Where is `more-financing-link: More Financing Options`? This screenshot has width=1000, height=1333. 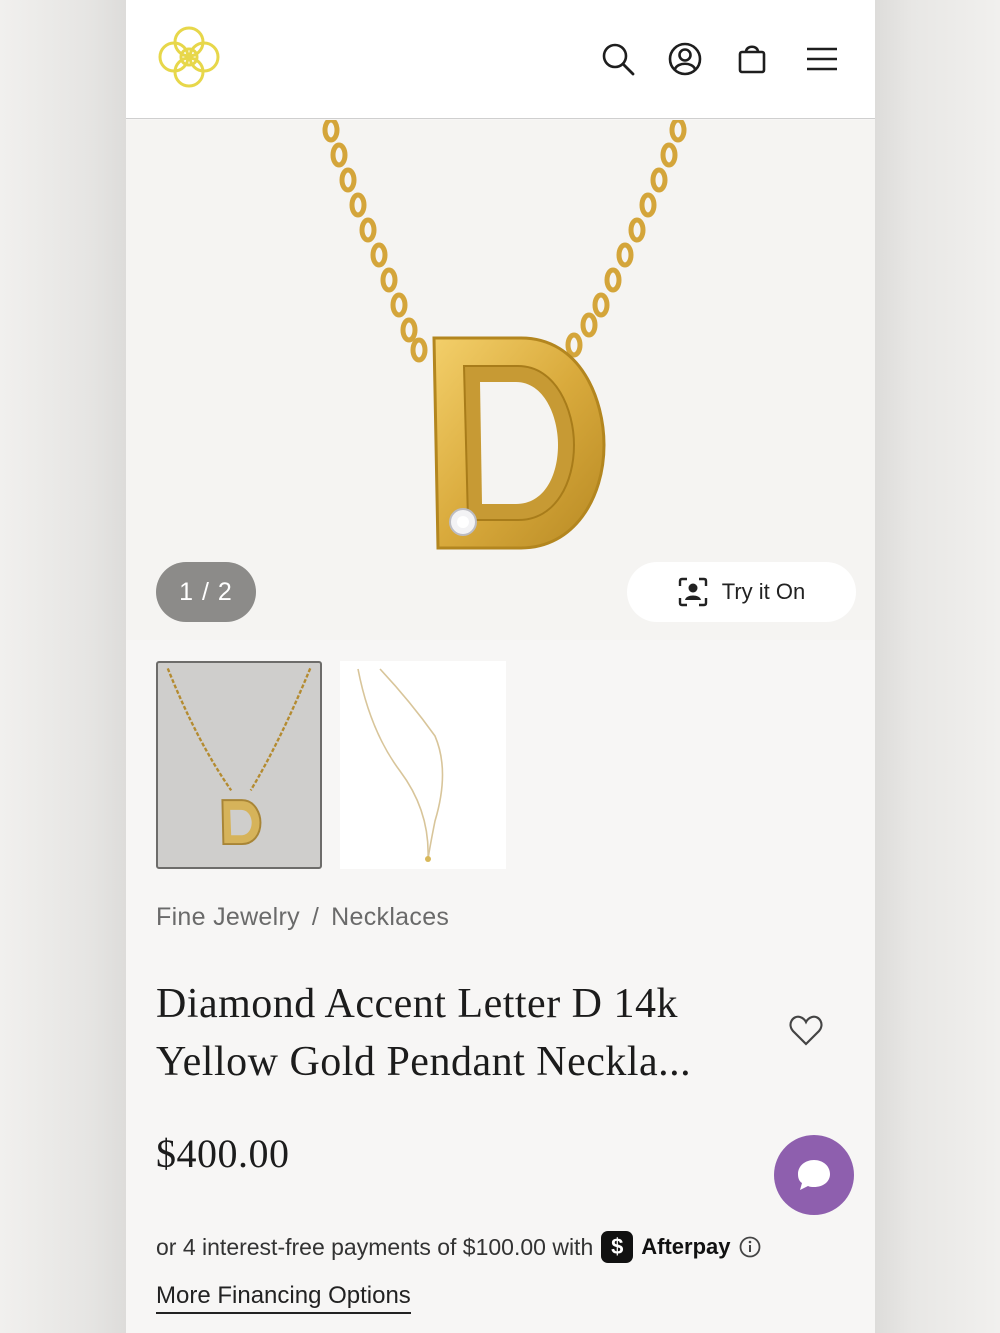
more-financing-link: More Financing Options is located at coordinates (283, 1298).